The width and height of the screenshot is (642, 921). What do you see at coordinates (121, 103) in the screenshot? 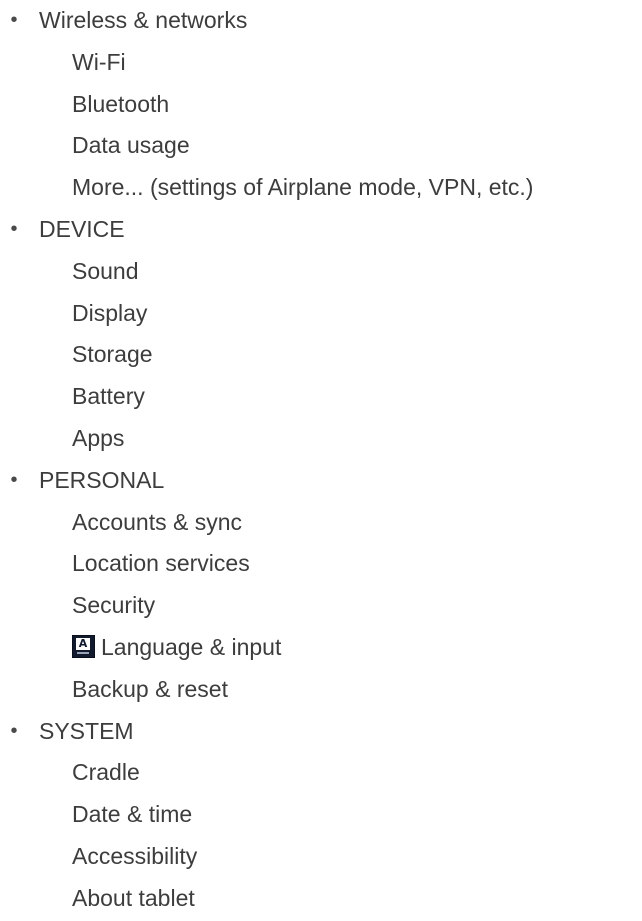
I see `settings-item-bluetooth: Bluetooth` at bounding box center [121, 103].